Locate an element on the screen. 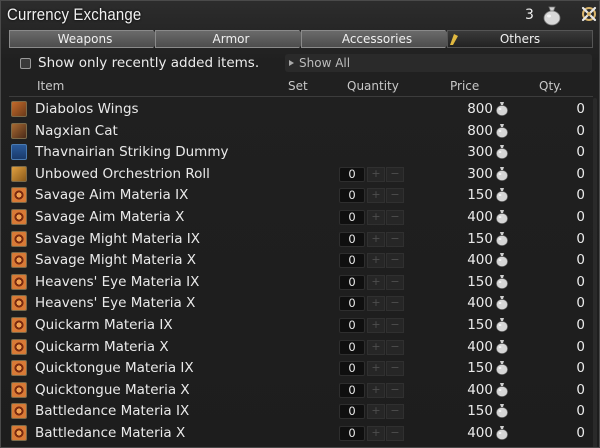  header-divider is located at coordinates (301, 96).